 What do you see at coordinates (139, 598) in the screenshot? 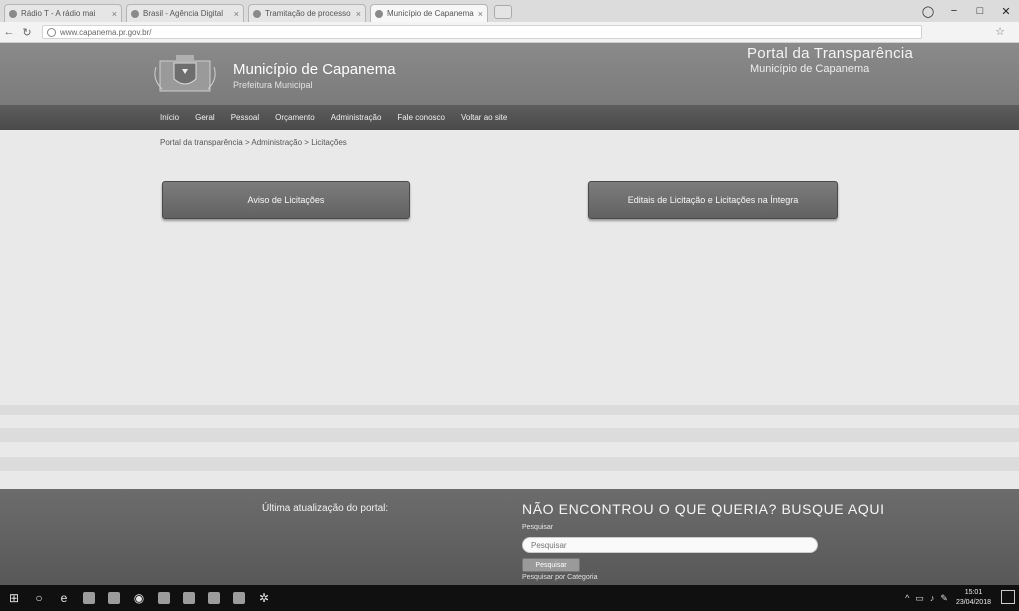
I see `chrome-icon: ◉` at bounding box center [139, 598].